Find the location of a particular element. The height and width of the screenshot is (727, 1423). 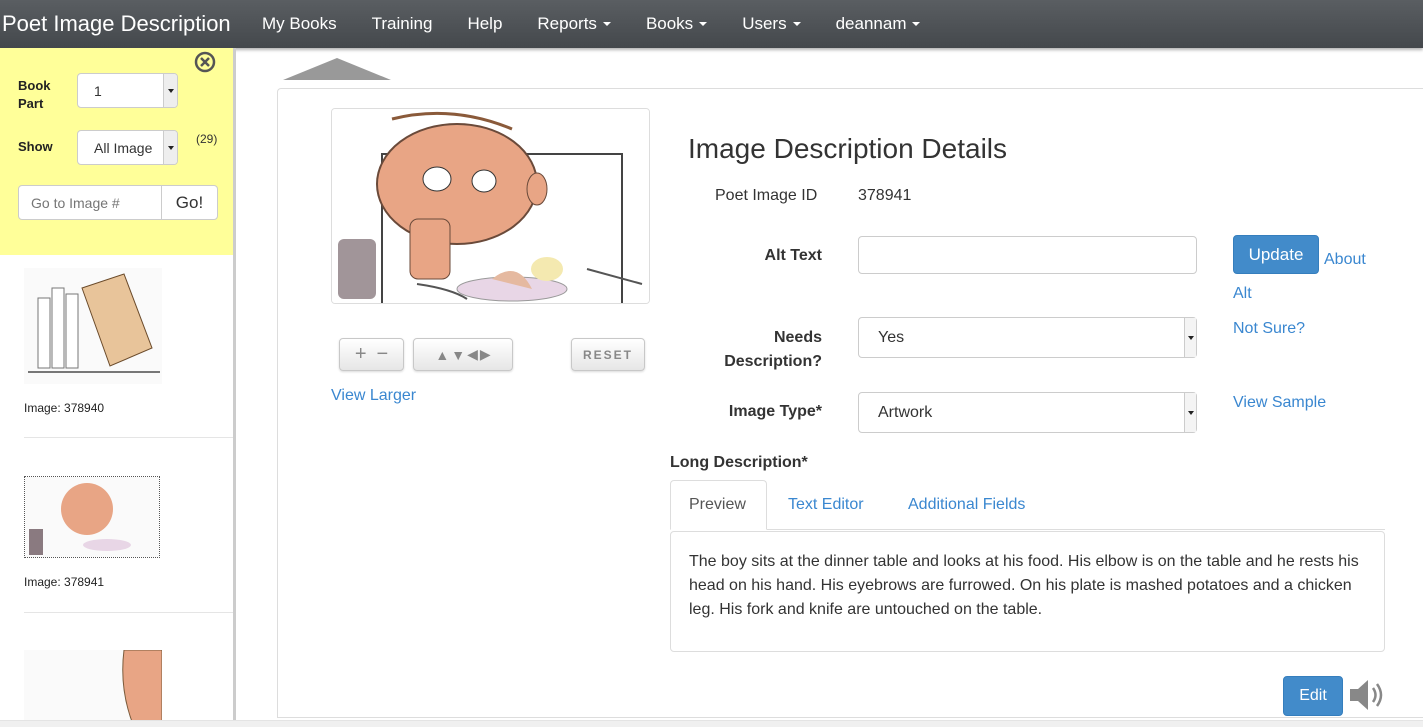

thumbnail-item: Image: 378940 is located at coordinates (128, 341).